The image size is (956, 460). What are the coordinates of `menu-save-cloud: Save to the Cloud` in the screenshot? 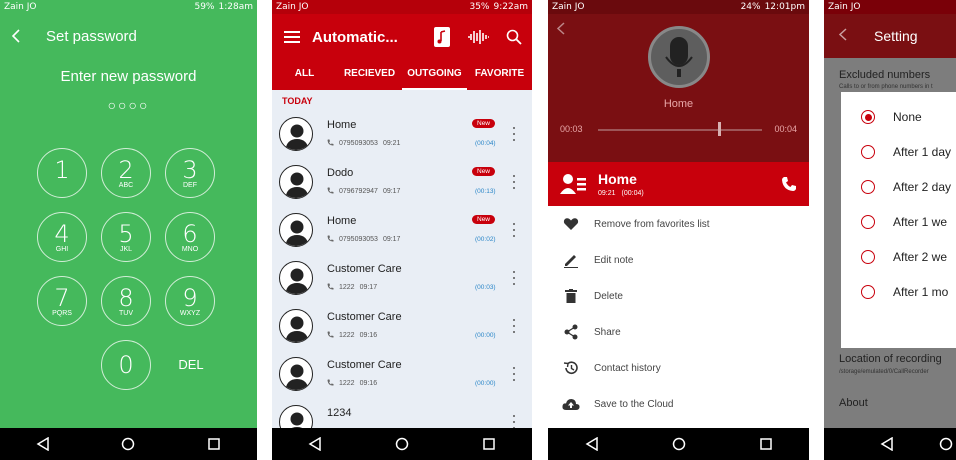 It's located at (678, 404).